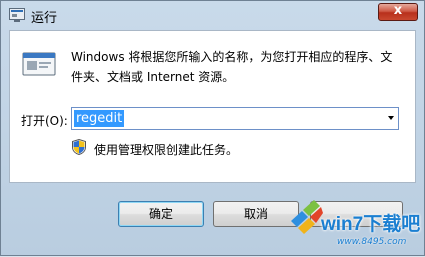 The height and width of the screenshot is (257, 425). Describe the element at coordinates (212, 16) in the screenshot. I see `title-bar: 运行 x` at that location.